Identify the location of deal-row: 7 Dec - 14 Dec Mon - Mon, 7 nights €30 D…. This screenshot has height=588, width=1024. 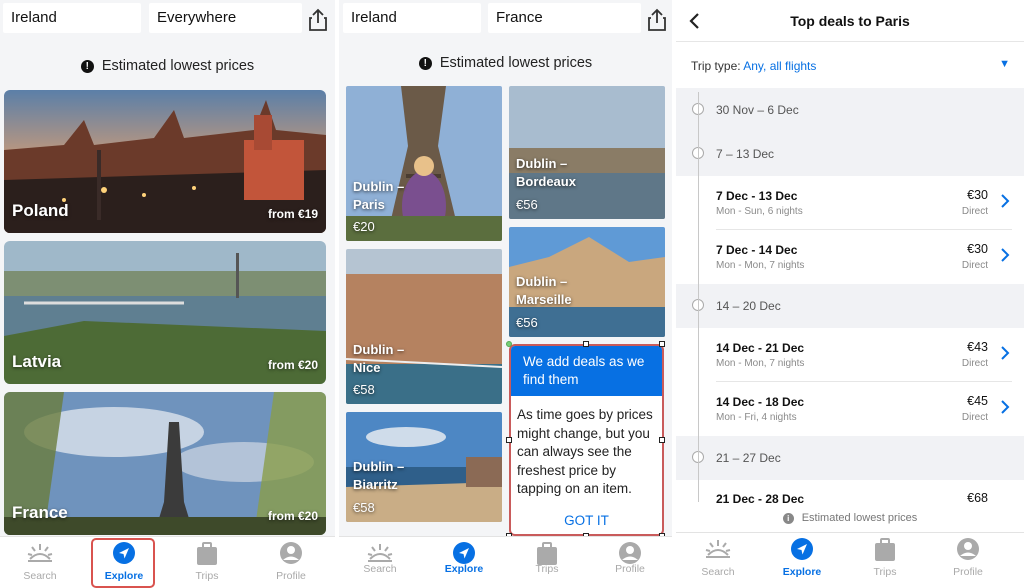
(850, 257).